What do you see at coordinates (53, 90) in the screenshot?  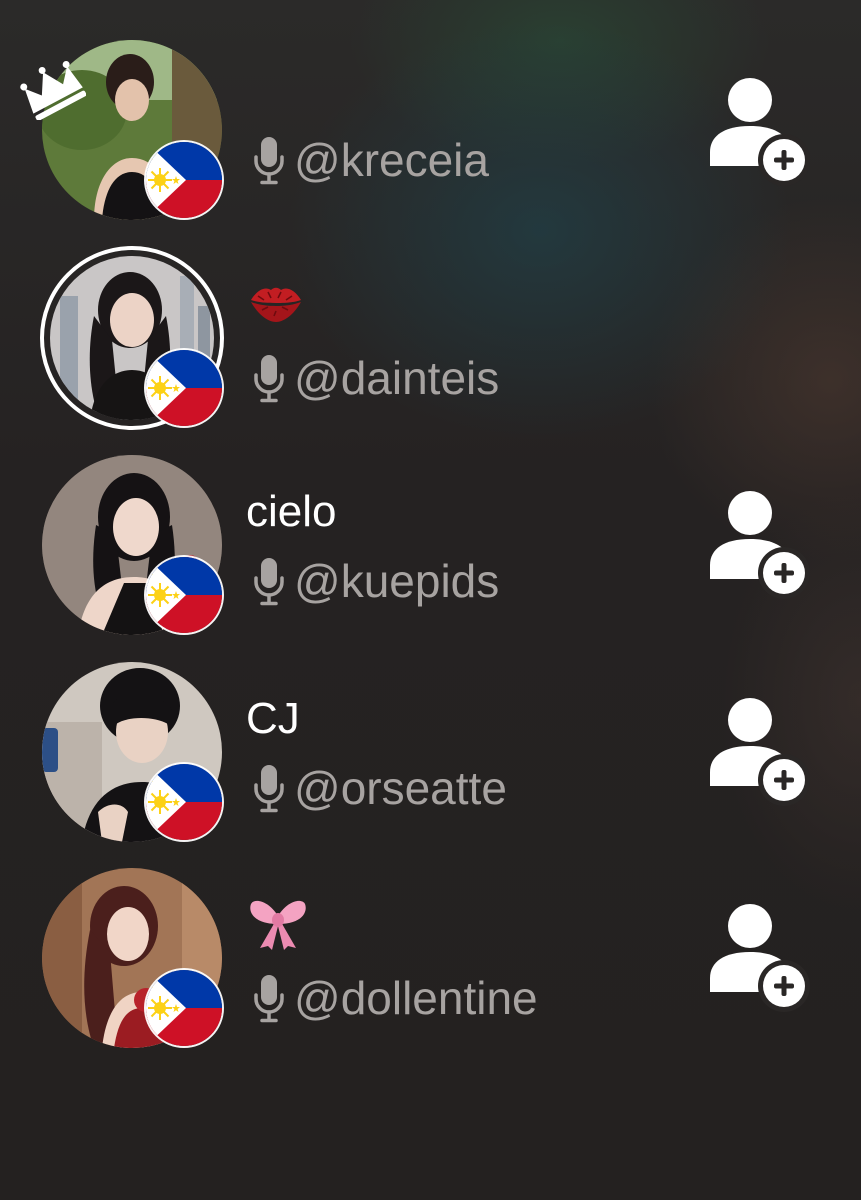 I see `crown-icon` at bounding box center [53, 90].